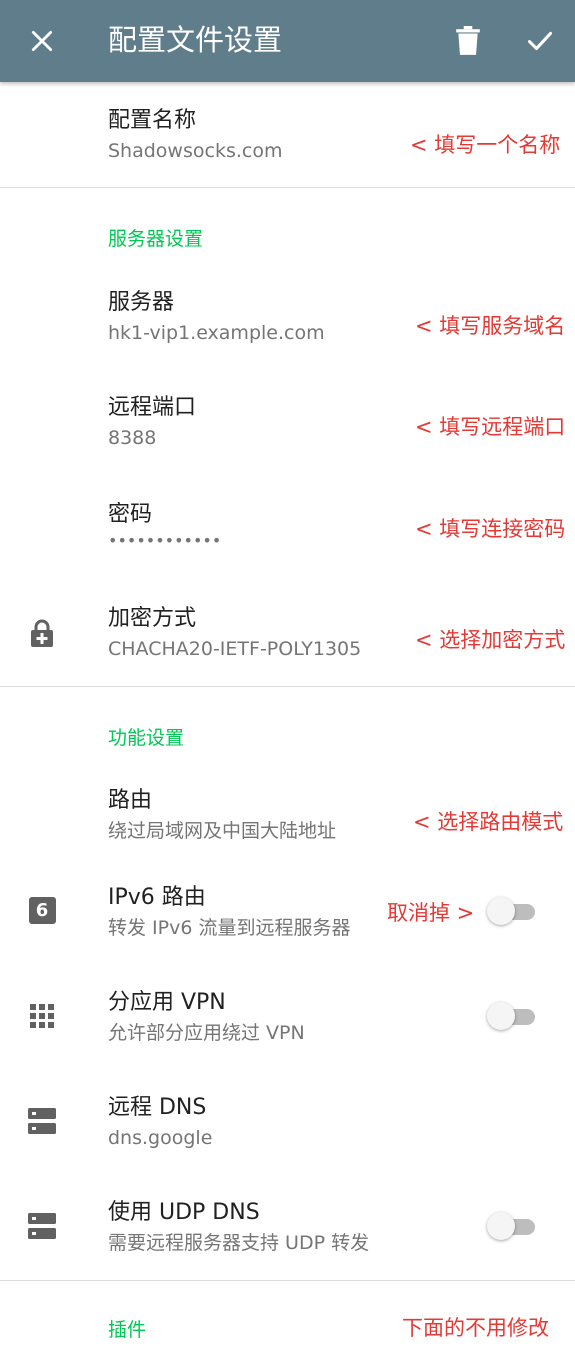 This screenshot has height=1368, width=575. I want to click on route-annotation: < 选择路由模式, so click(488, 822).